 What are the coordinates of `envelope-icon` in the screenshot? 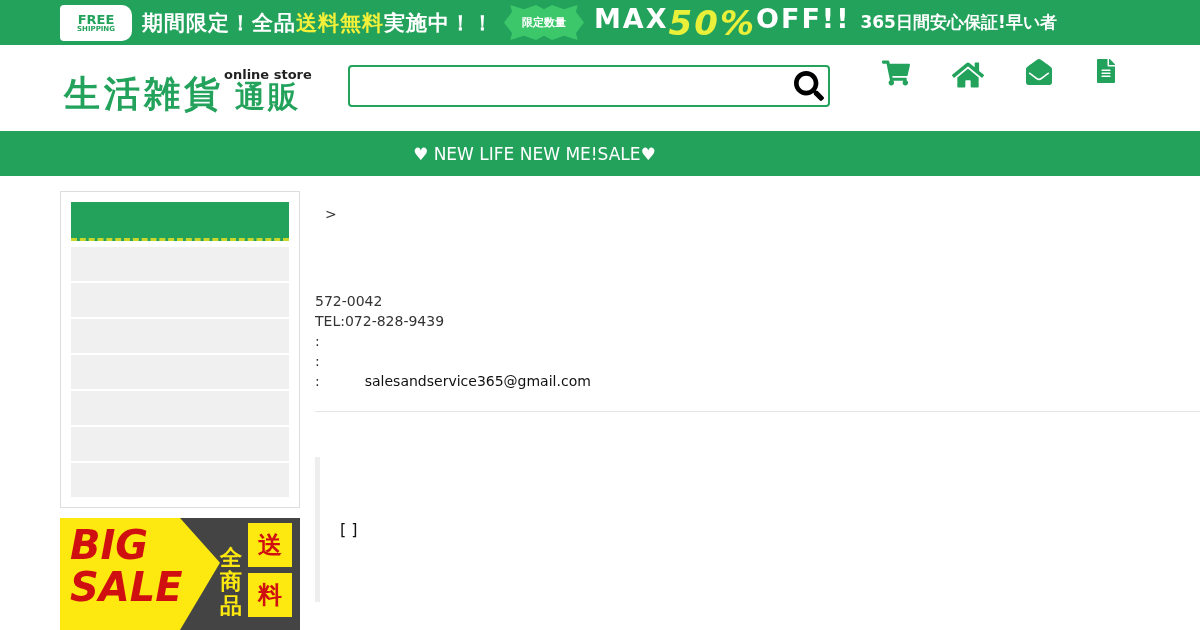 It's located at (1038, 72).